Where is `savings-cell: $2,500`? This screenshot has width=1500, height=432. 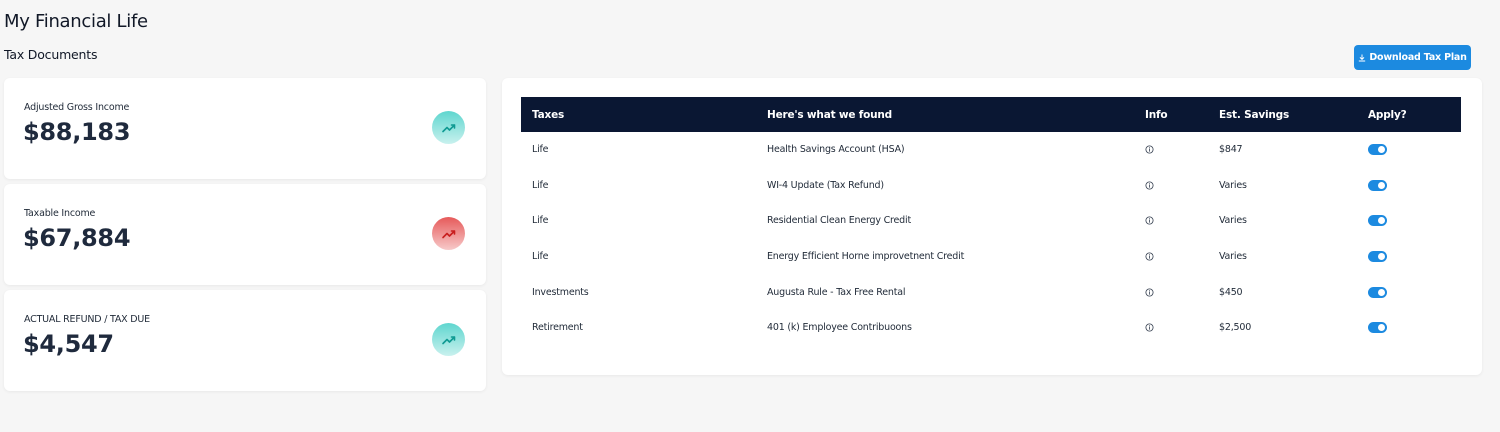
savings-cell: $2,500 is located at coordinates (1235, 328).